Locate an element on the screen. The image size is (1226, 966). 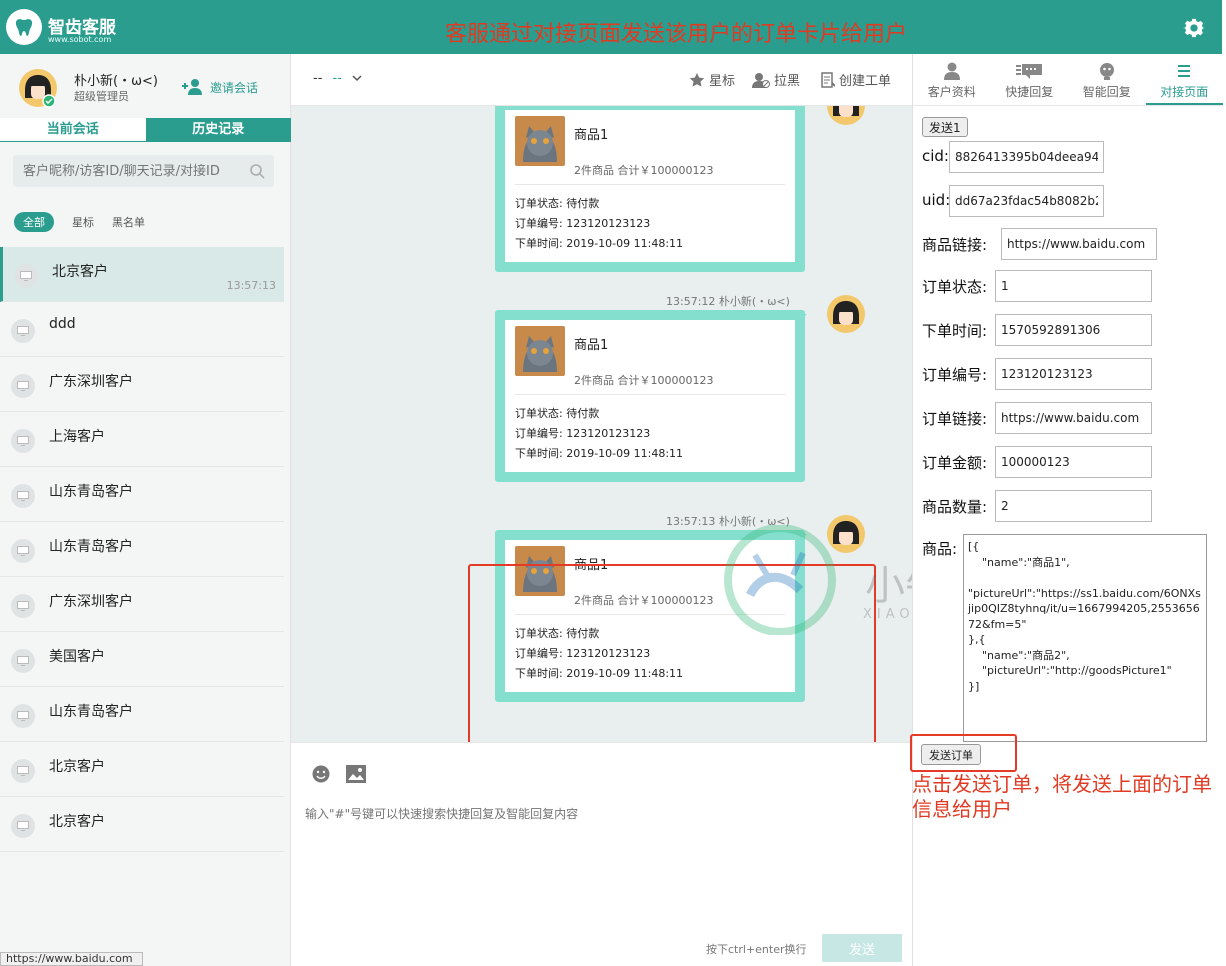
ticket-icon is located at coordinates (828, 79).